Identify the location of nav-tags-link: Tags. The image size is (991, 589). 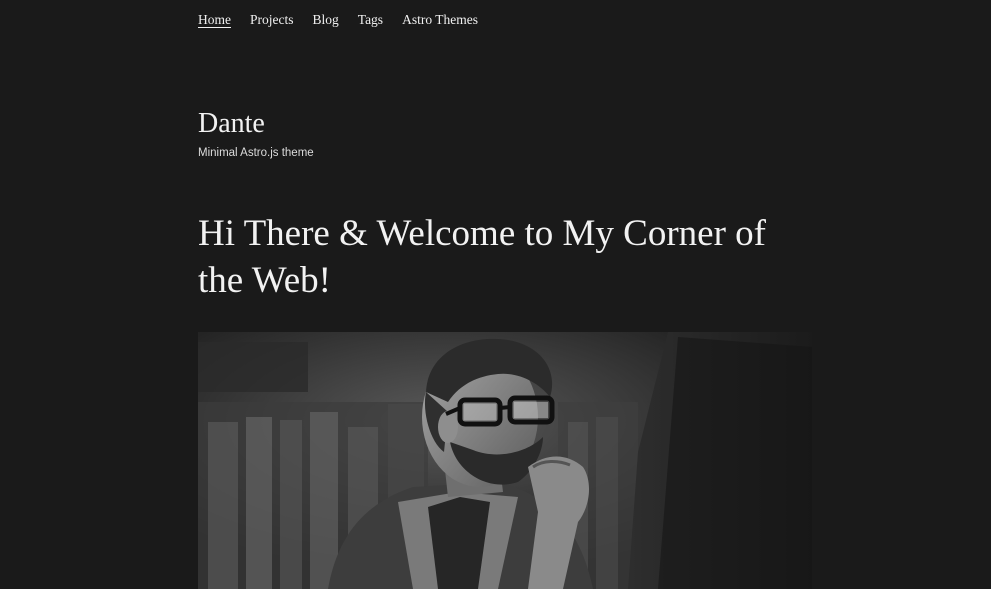
(370, 20).